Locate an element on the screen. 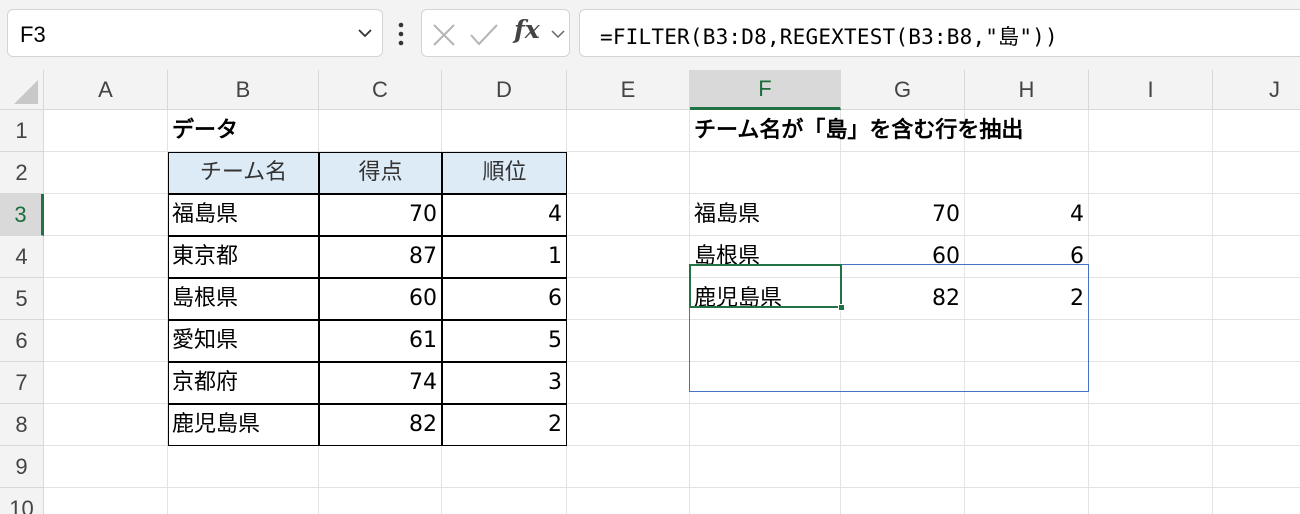 The image size is (1300, 514). spill-result-cell: 82 is located at coordinates (903, 299).